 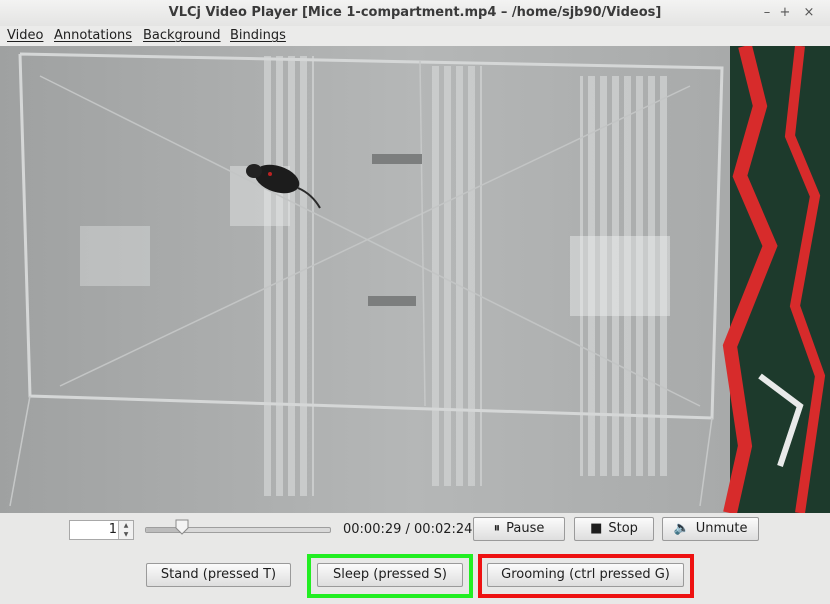 I want to click on minimize-button: –, so click(x=767, y=13).